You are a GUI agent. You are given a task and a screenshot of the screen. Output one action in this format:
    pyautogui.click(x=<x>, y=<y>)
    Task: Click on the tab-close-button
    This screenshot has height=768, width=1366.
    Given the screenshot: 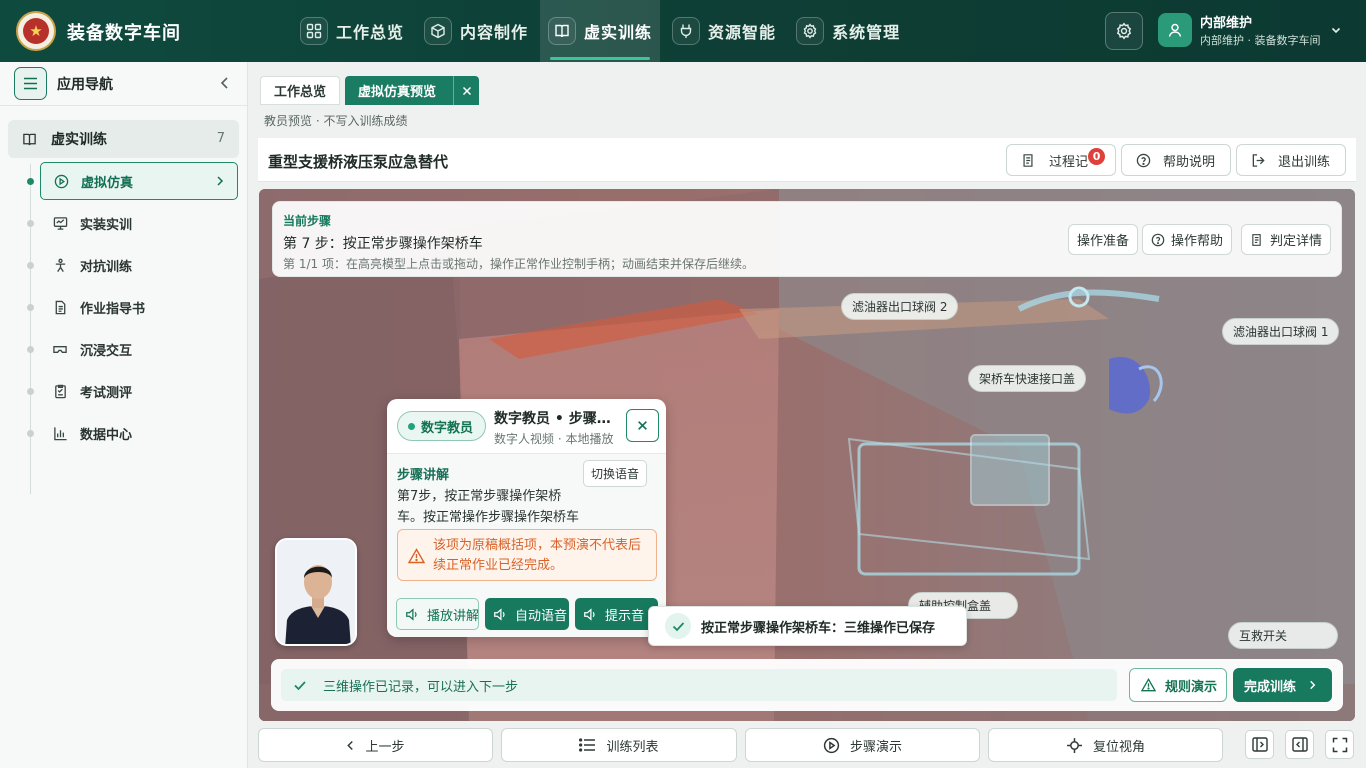 What is the action you would take?
    pyautogui.click(x=466, y=90)
    